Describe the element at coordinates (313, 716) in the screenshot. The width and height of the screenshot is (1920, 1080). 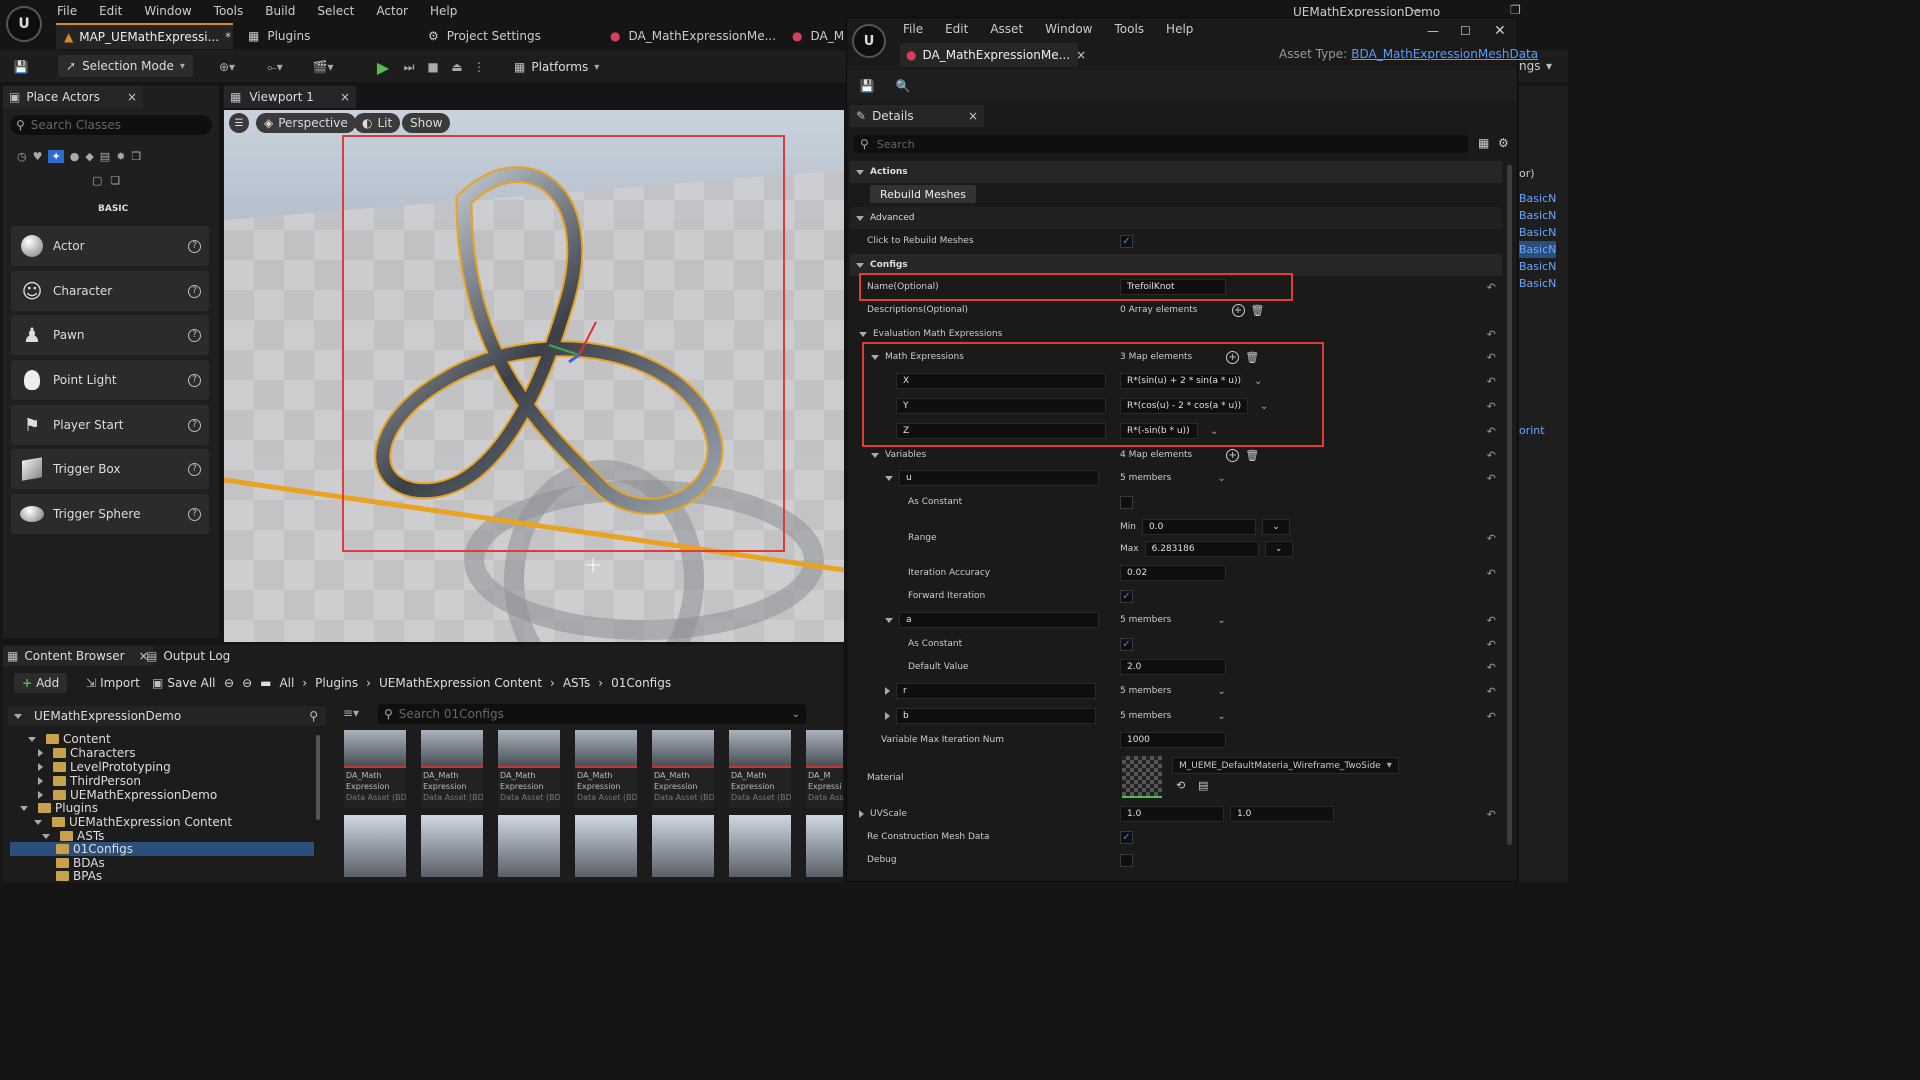
I see `search-icon: ⚲` at that location.